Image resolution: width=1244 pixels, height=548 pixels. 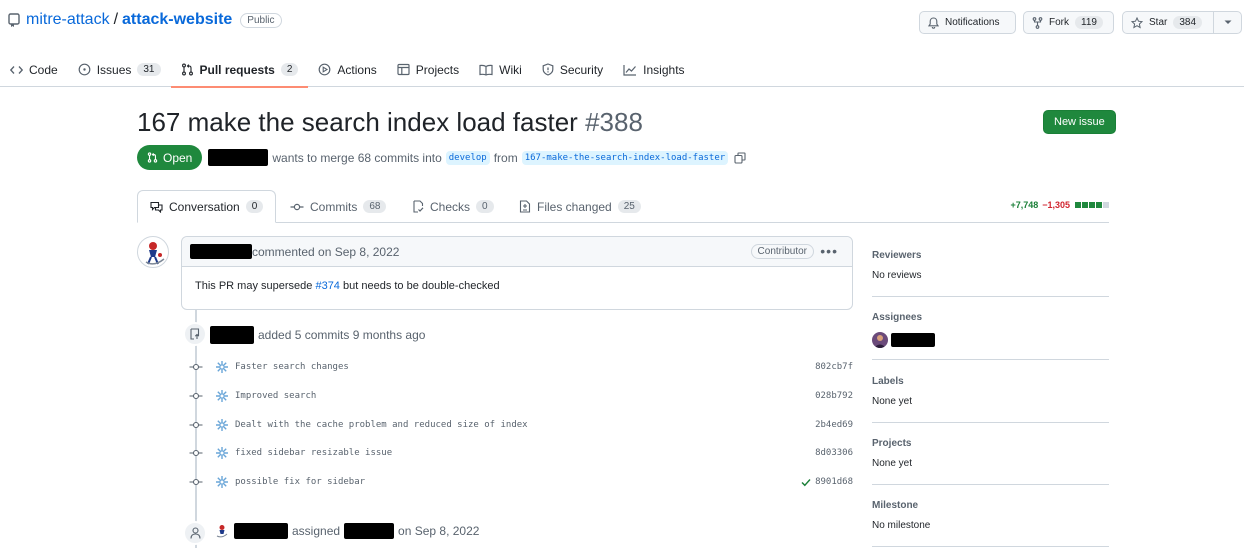 What do you see at coordinates (740, 157) in the screenshot?
I see `copy-icon` at bounding box center [740, 157].